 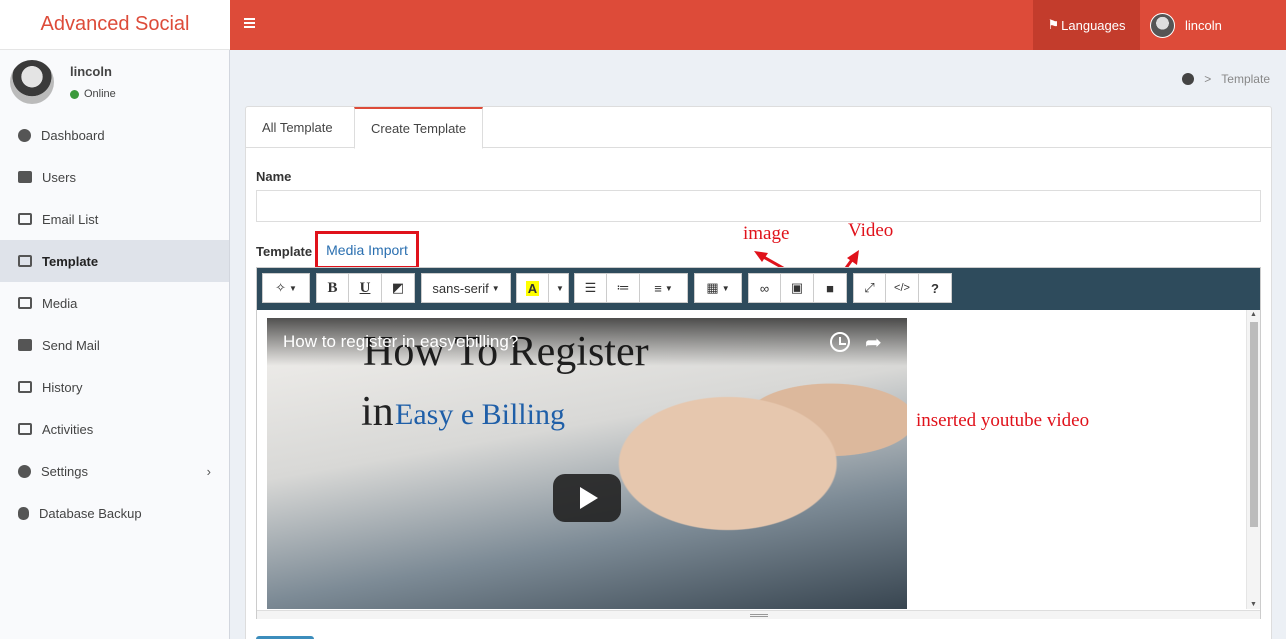 I want to click on sidebar-item-settings: Settings ›, so click(x=114, y=471).